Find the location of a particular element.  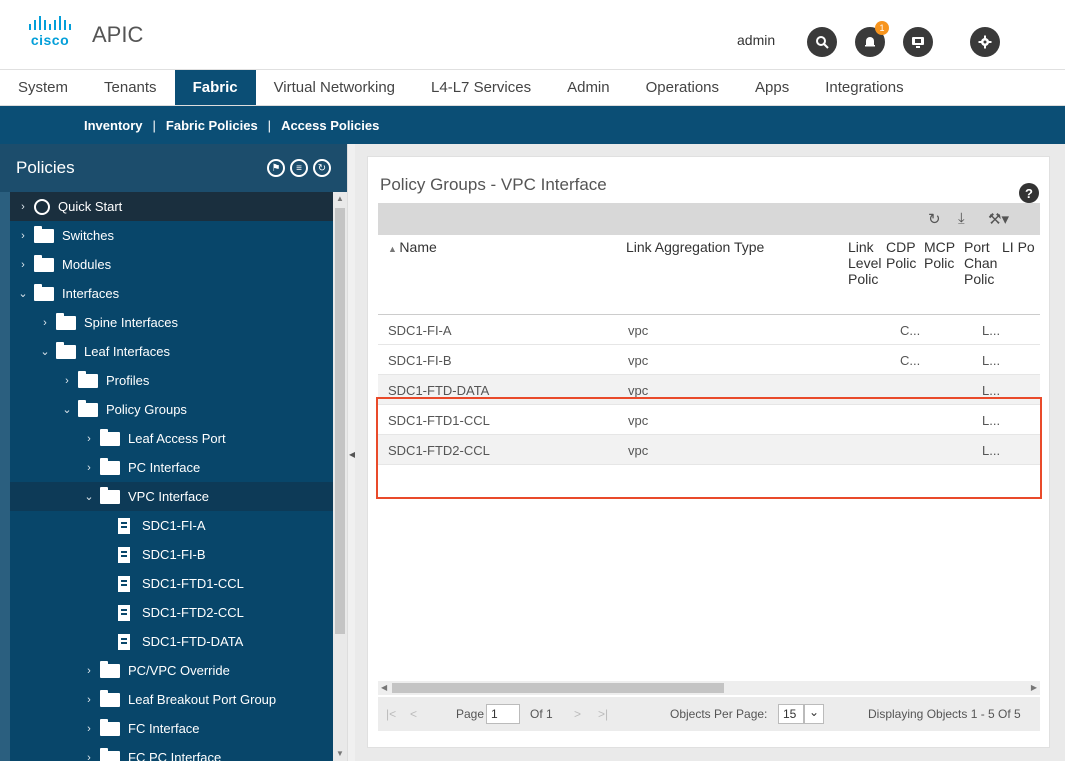

scroll-down-icon: ▼ is located at coordinates (340, 754).